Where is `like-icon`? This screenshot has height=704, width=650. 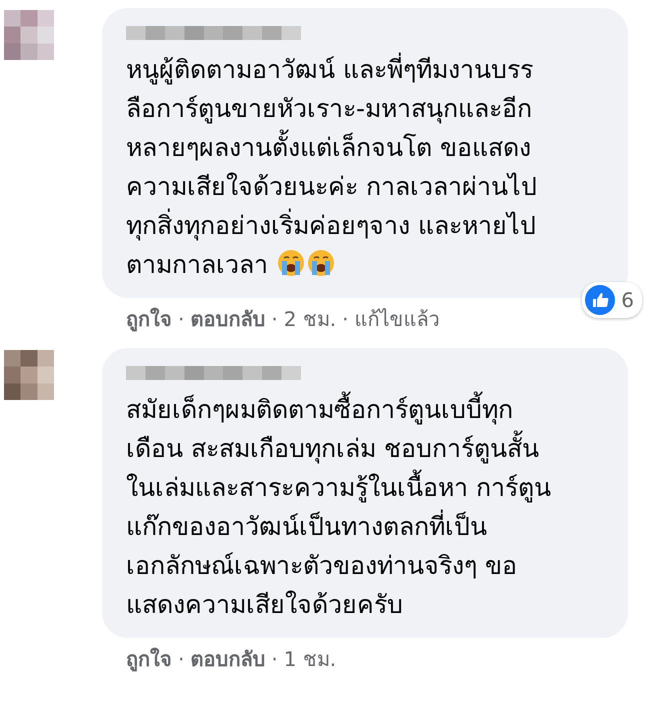
like-icon is located at coordinates (600, 300).